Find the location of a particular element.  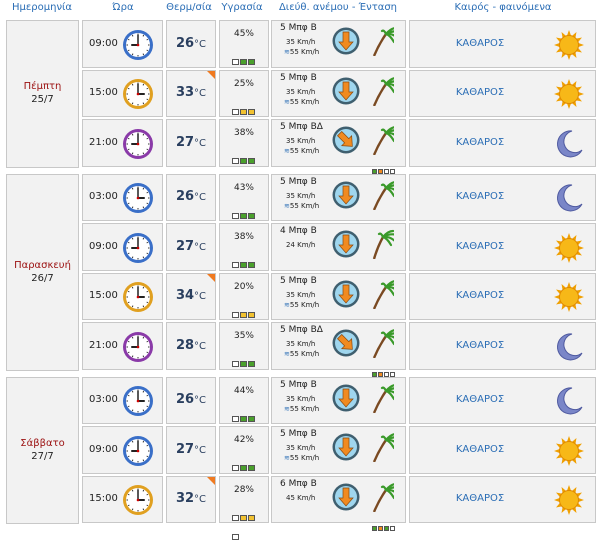

forecast-time: 15:00 is located at coordinates (103, 296).